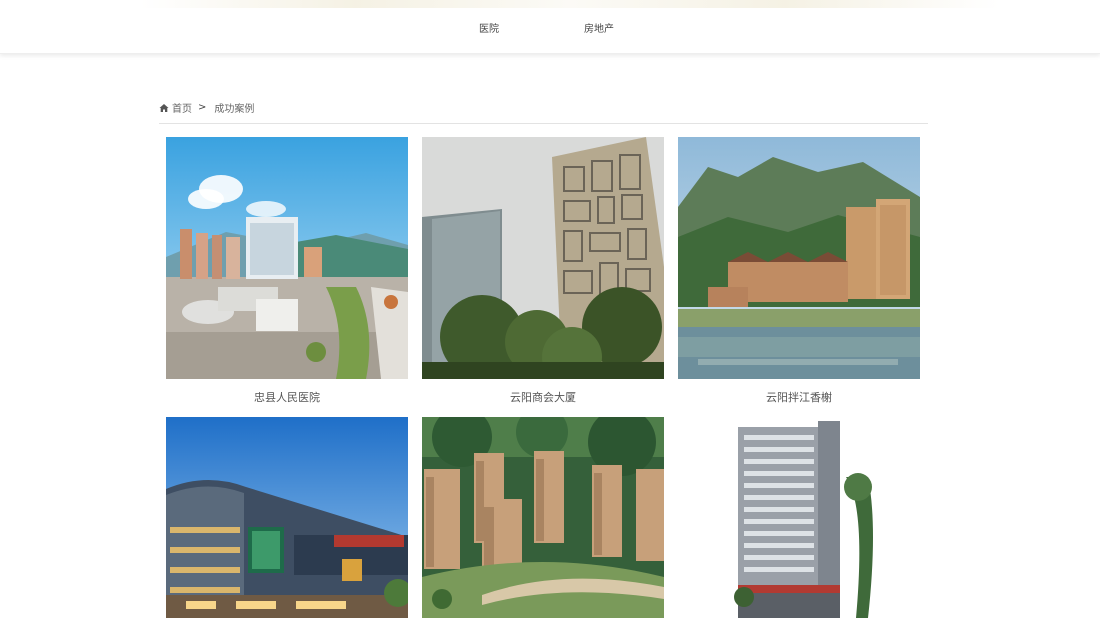 This screenshot has height=618, width=1100. I want to click on case-card-2: 云阳商会大厦, so click(543, 270).